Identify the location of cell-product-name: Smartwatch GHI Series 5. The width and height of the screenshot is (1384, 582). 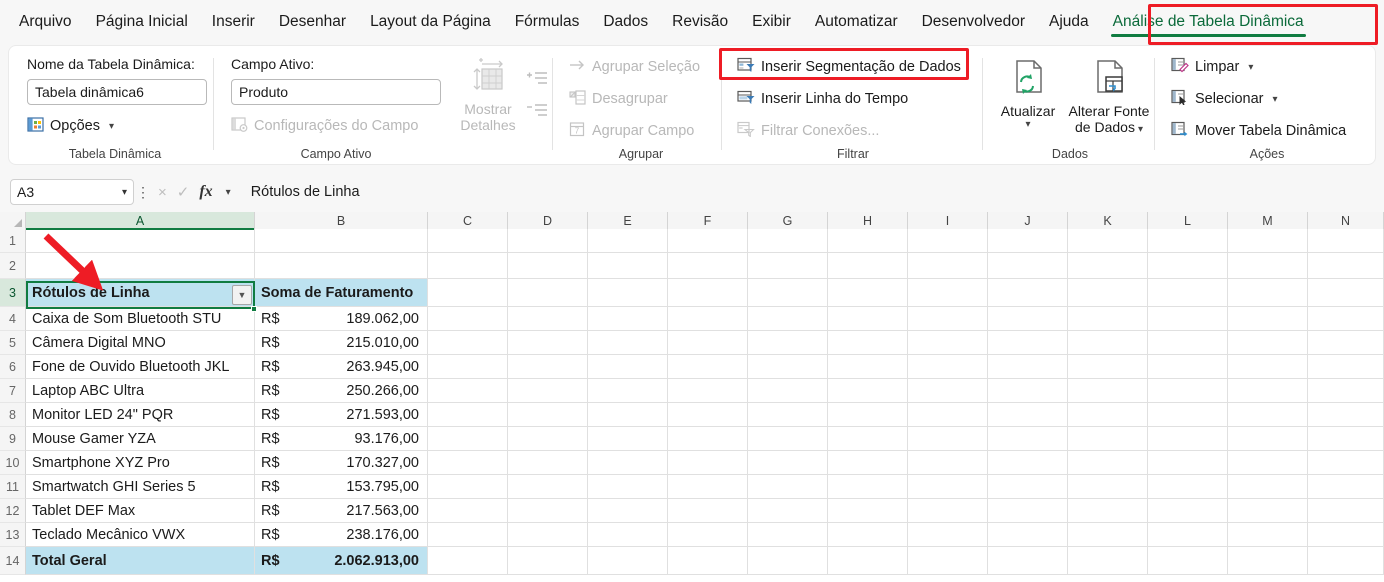
(140, 487).